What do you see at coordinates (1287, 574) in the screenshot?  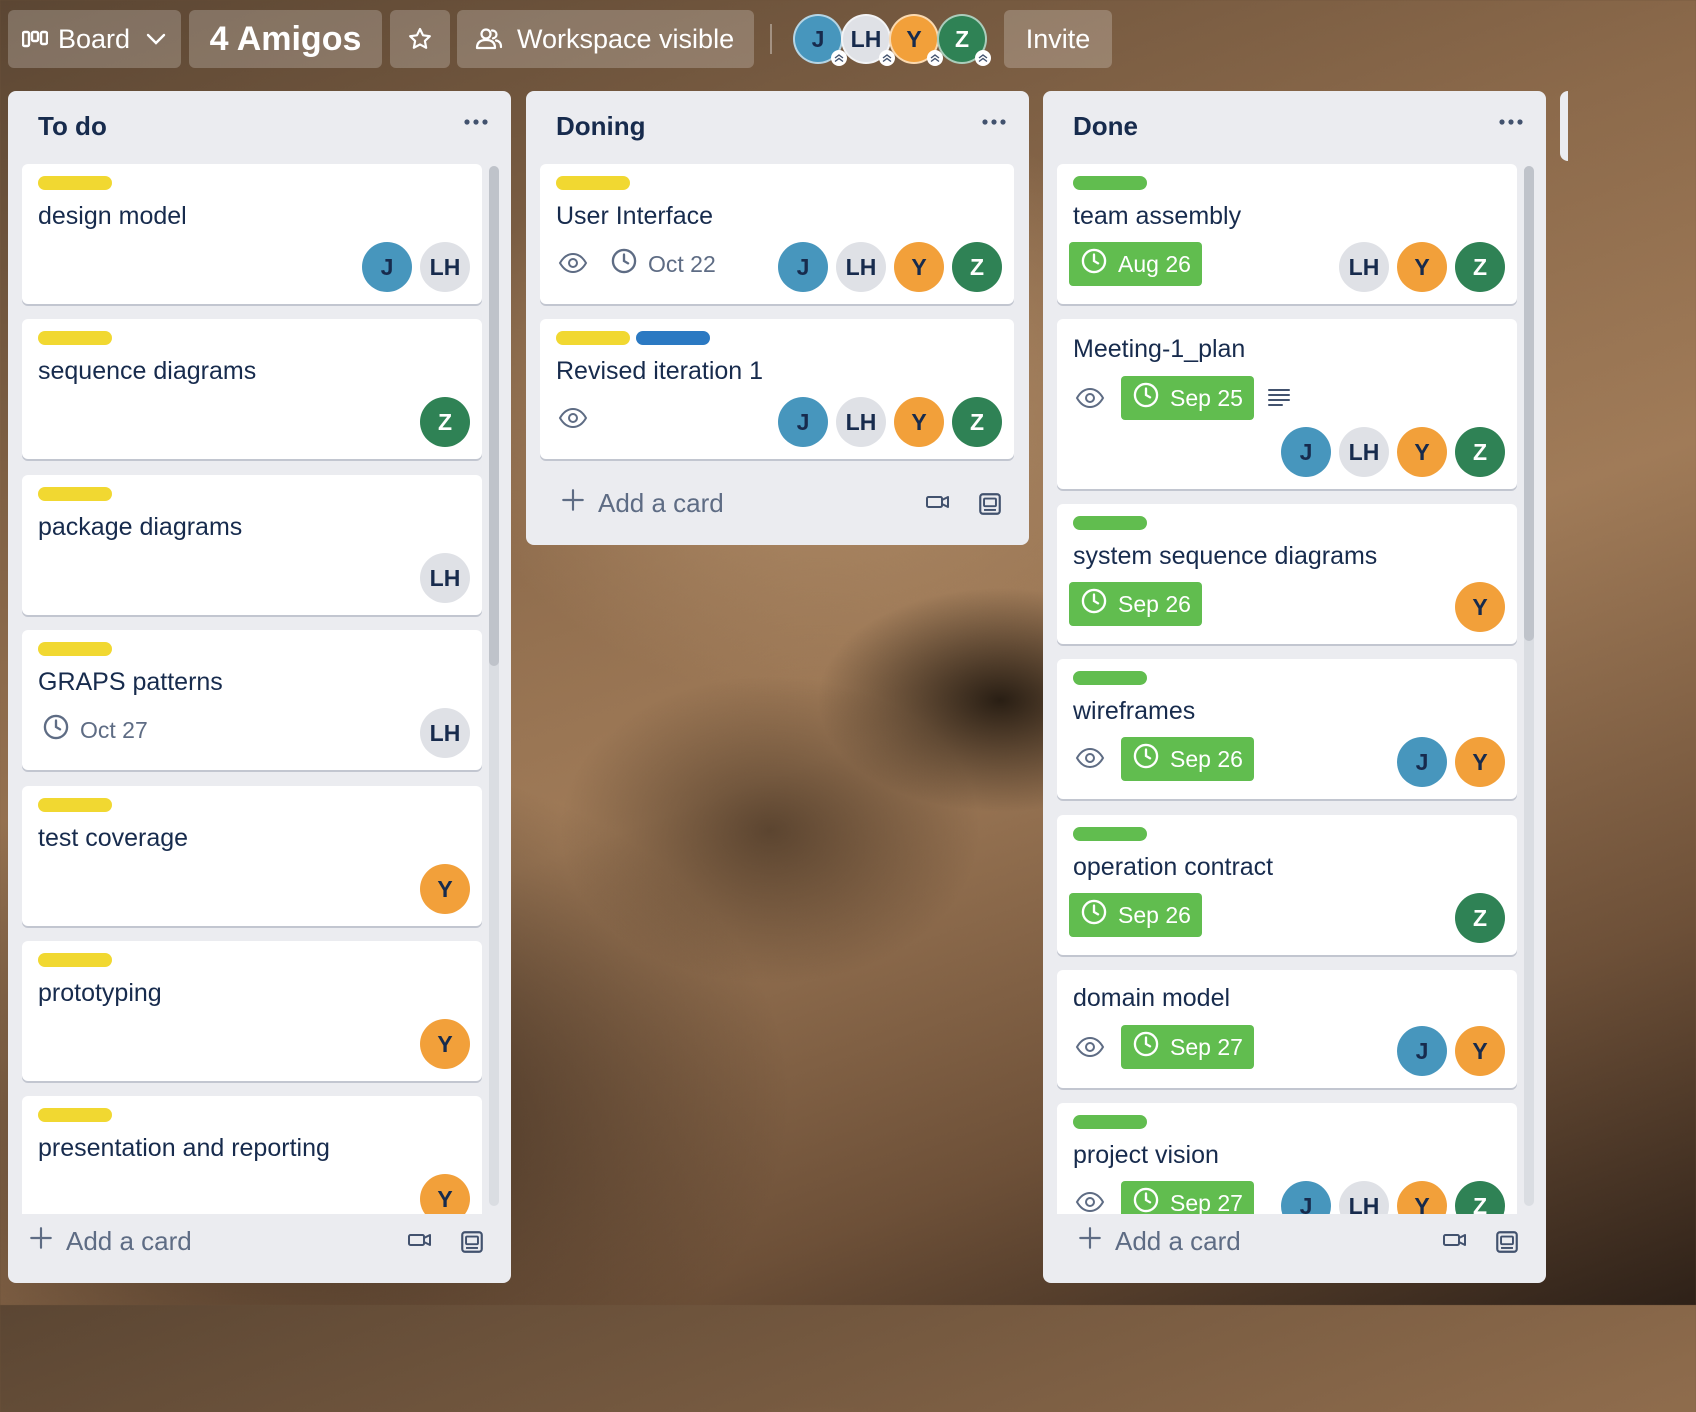 I see `card: system sequence diagrams Sep 26 Y` at bounding box center [1287, 574].